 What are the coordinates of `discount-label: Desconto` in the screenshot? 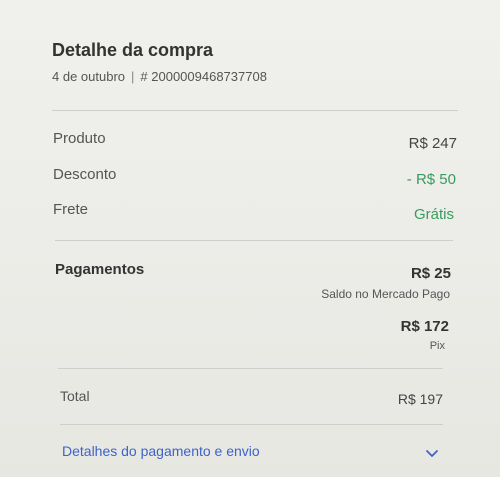 It's located at (85, 174).